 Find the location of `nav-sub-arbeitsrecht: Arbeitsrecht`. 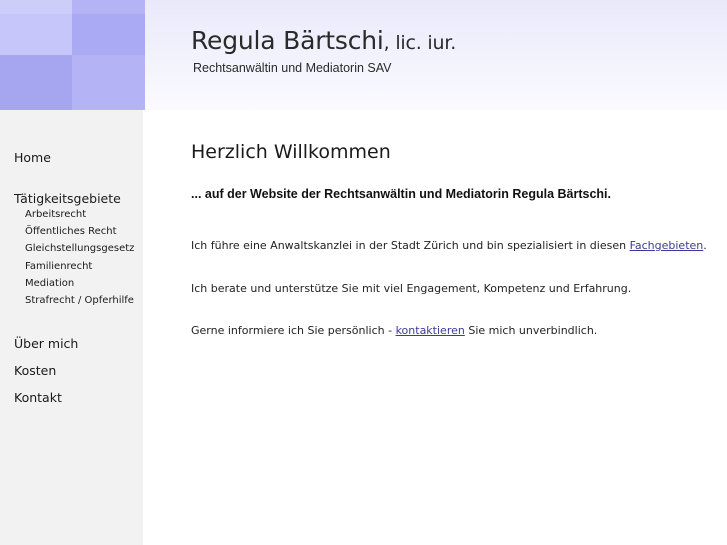

nav-sub-arbeitsrecht: Arbeitsrecht is located at coordinates (55, 214).